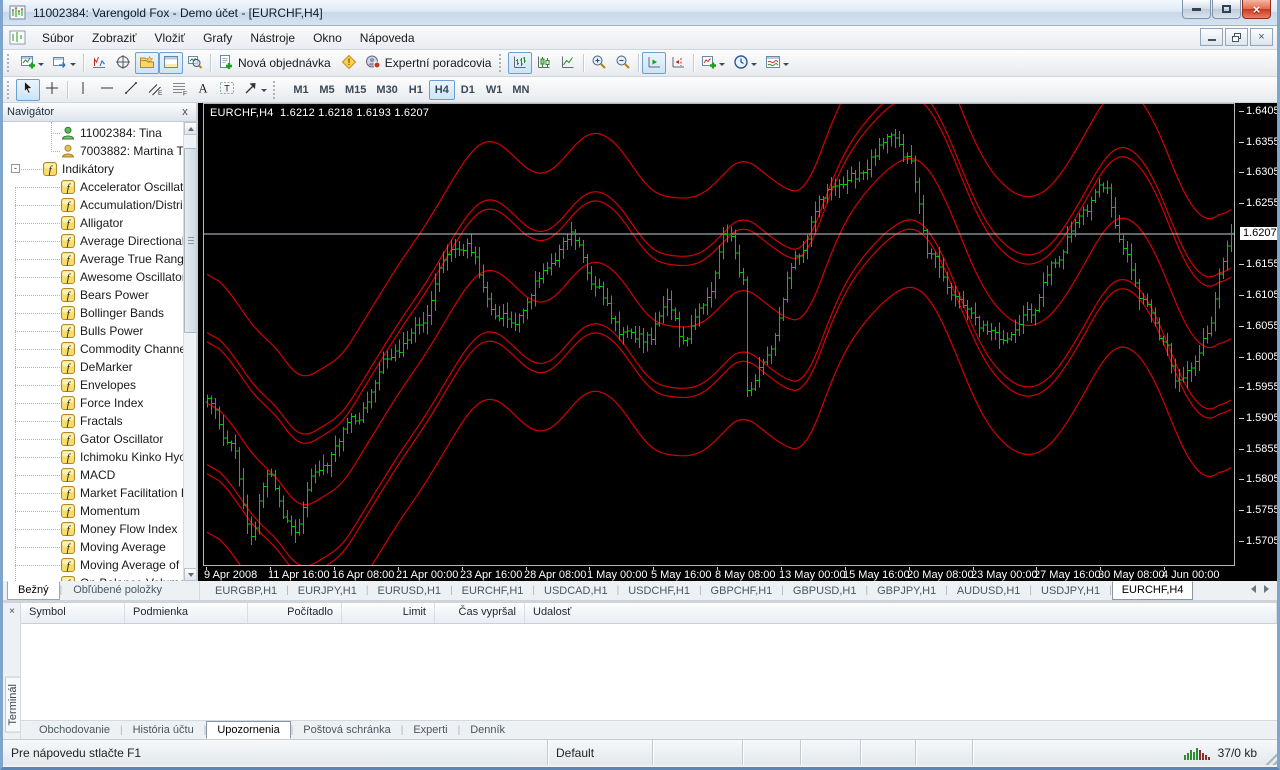 The image size is (1280, 770). What do you see at coordinates (93, 403) in the screenshot?
I see `nav-item-force-index: f Force Index` at bounding box center [93, 403].